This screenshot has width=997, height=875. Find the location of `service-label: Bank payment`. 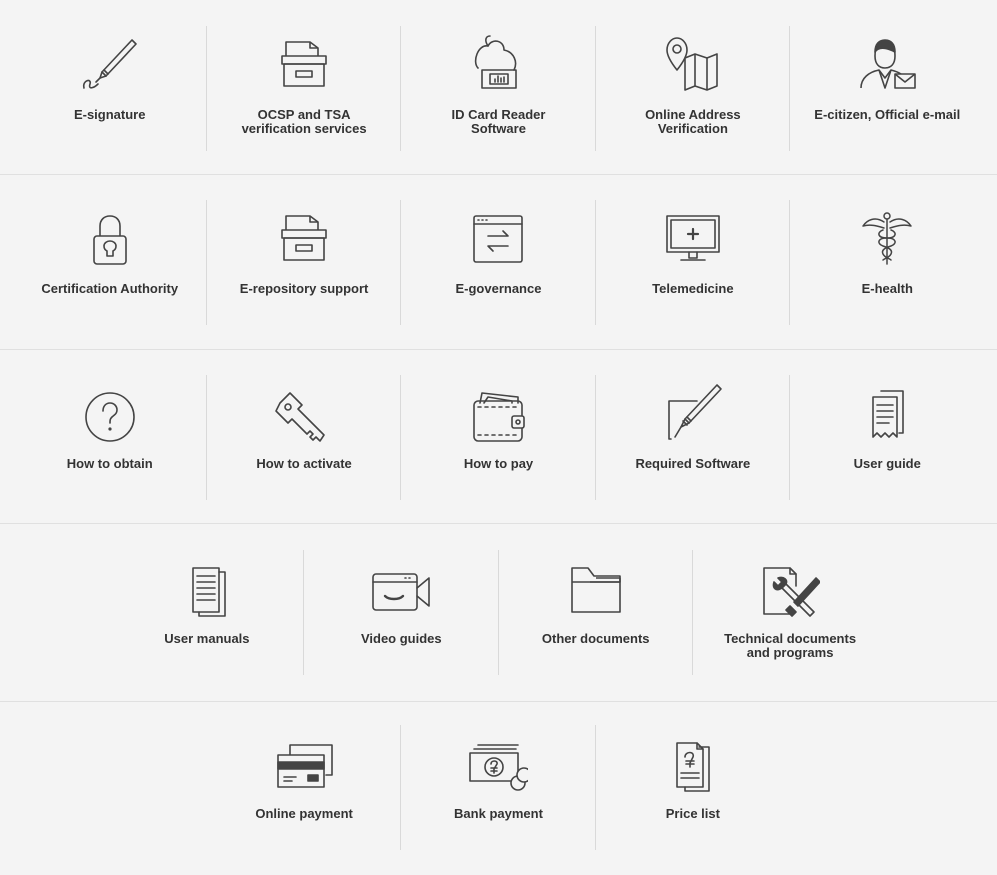

service-label: Bank payment is located at coordinates (498, 813).